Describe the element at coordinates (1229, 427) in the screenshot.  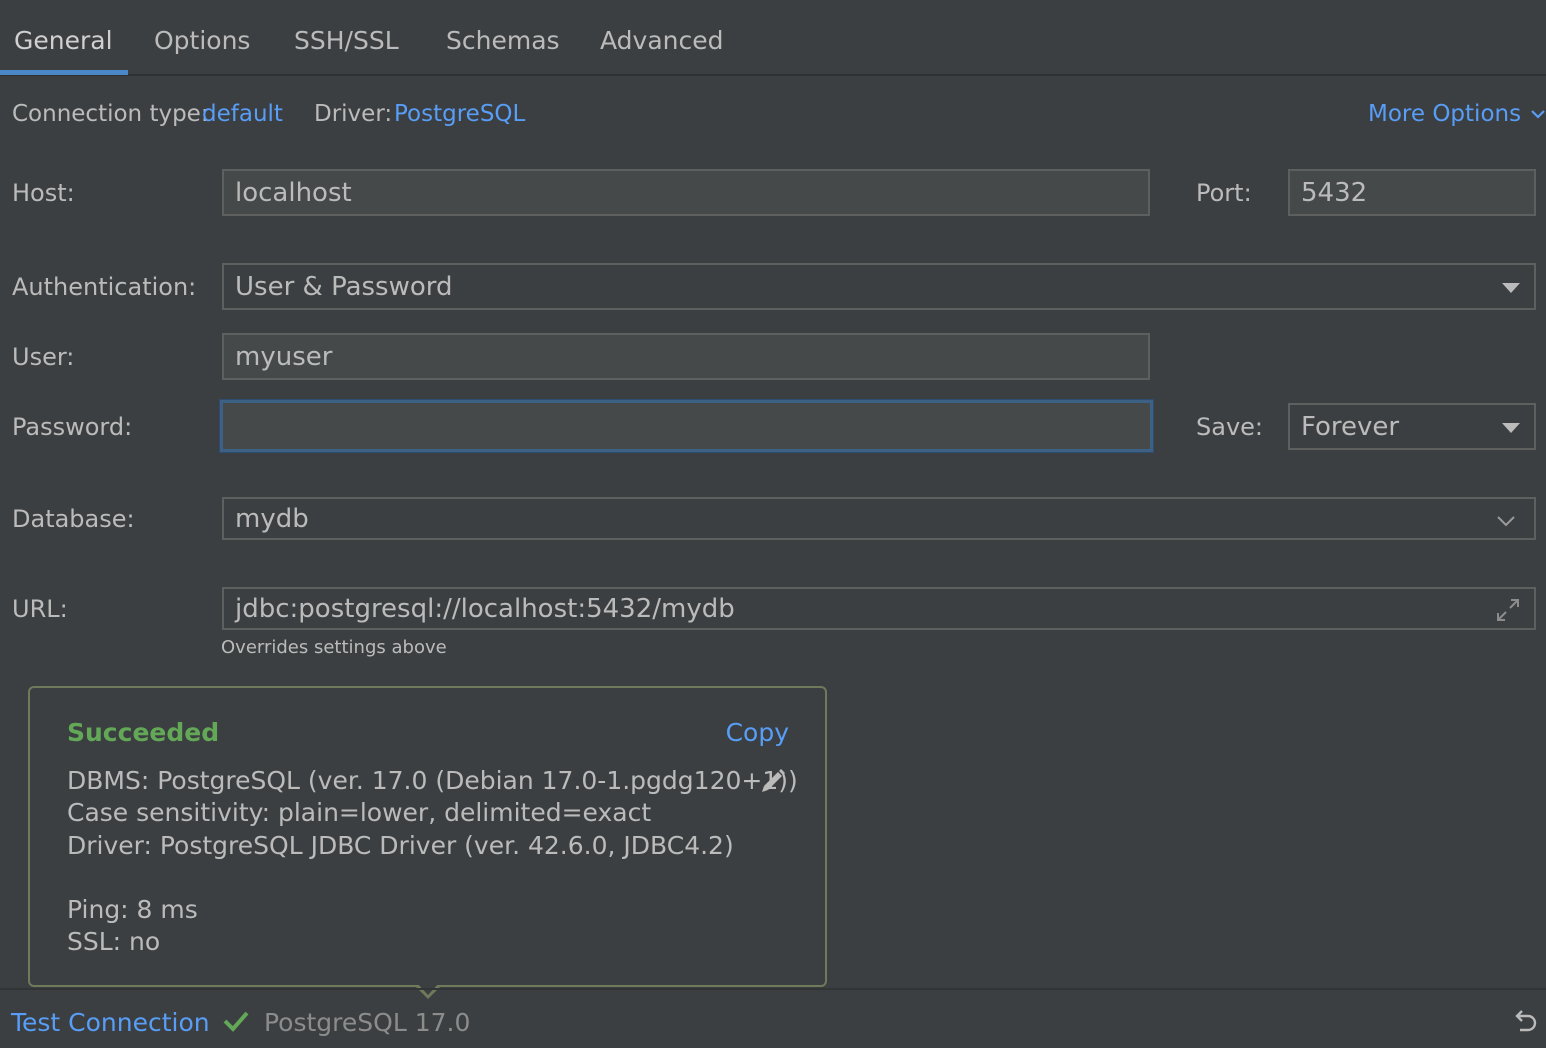
I see `save-label: Save:` at that location.